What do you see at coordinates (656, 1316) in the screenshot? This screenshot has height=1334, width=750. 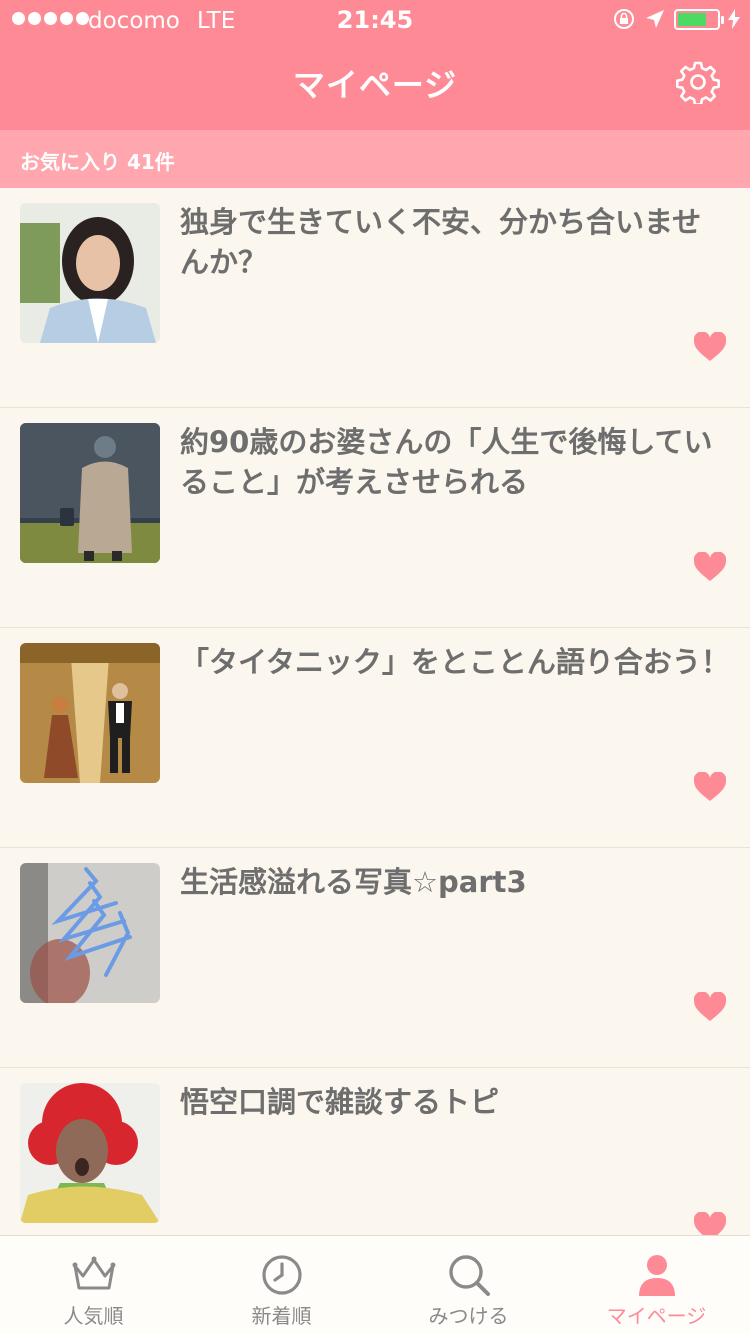 I see `tab-label: マイページ` at bounding box center [656, 1316].